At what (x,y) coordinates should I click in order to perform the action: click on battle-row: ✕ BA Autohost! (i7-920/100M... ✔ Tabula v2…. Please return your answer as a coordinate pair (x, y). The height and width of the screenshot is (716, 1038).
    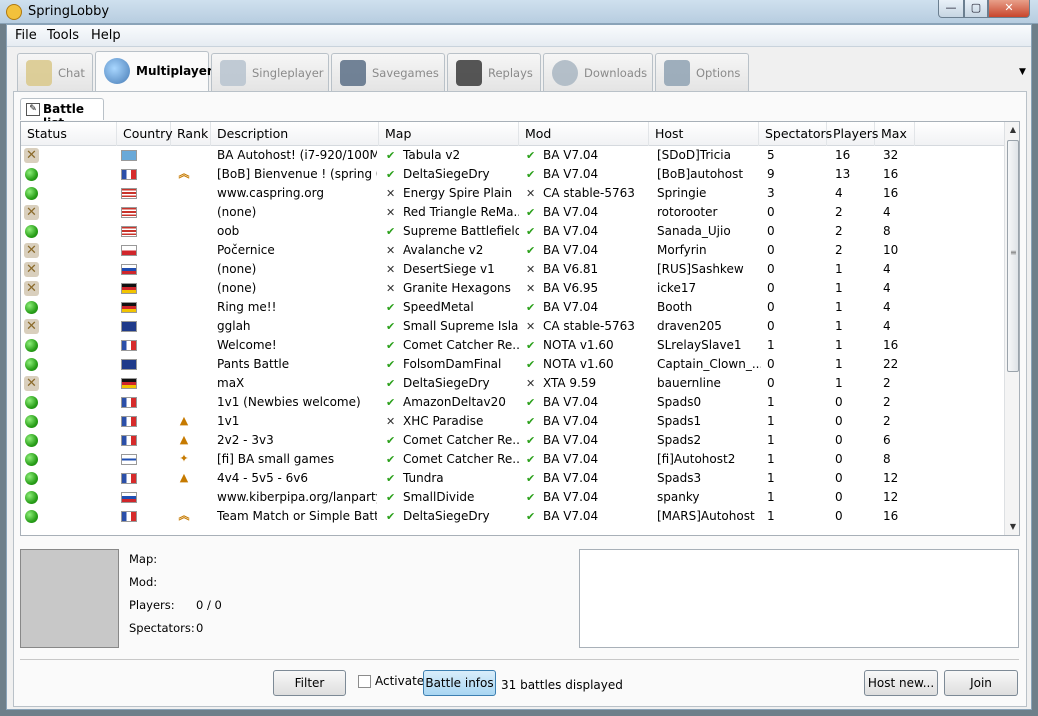
    Looking at the image, I should click on (512, 155).